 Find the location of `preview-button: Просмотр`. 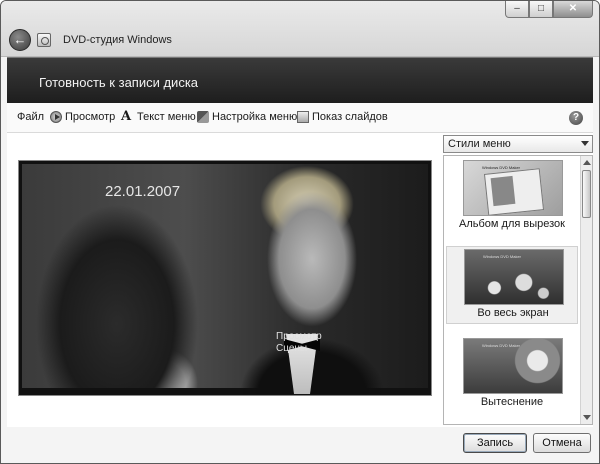

preview-button: Просмотр is located at coordinates (82, 117).